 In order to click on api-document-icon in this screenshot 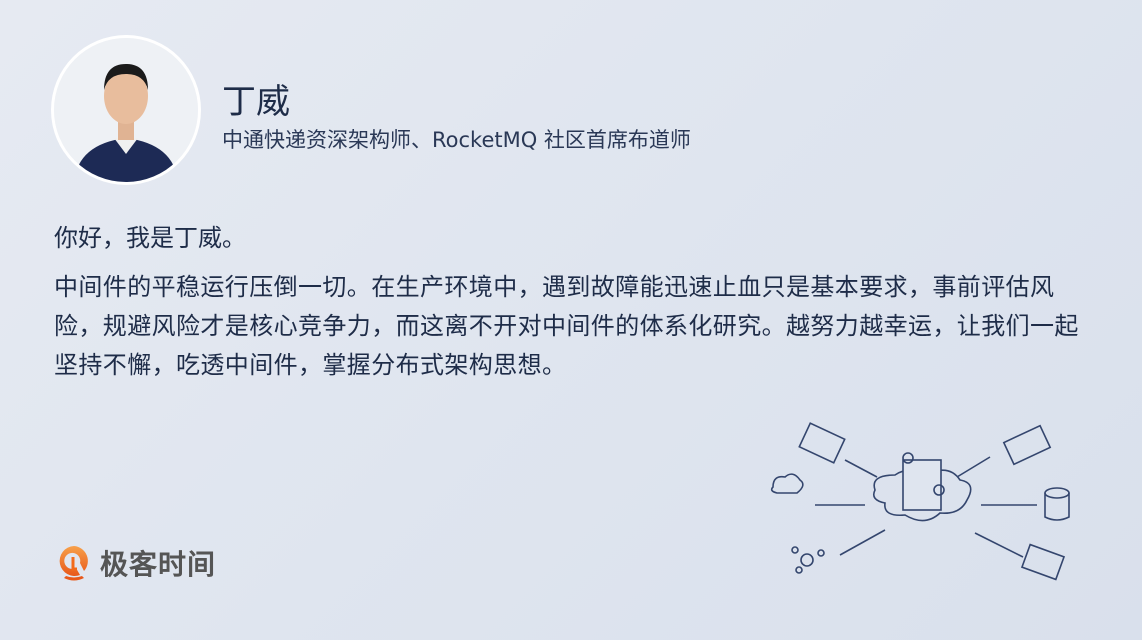, I will do `click(1043, 562)`.